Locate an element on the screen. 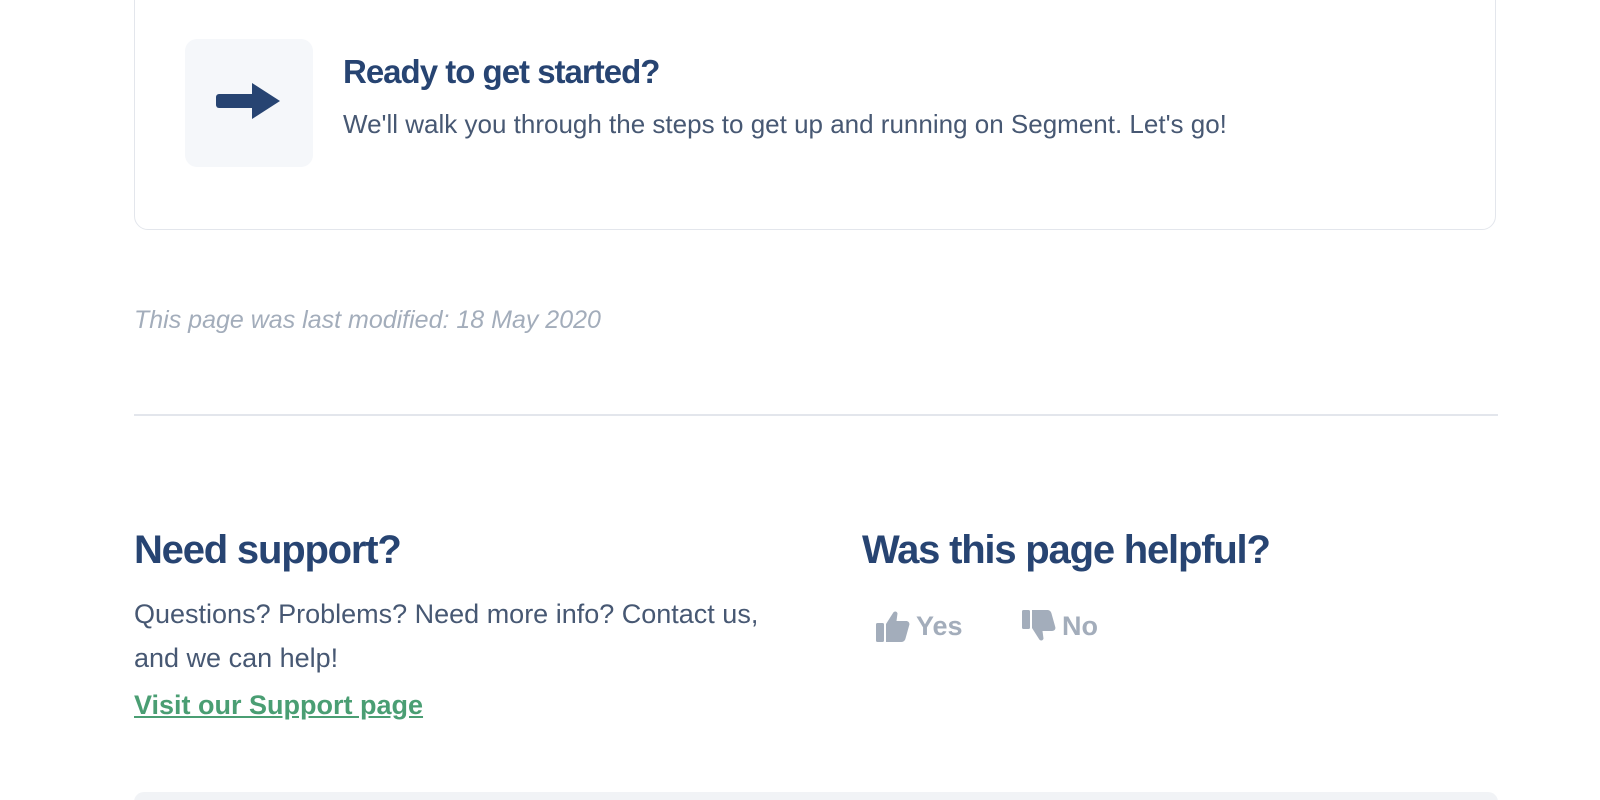 This screenshot has width=1600, height=800. support-page-link: Visit our Support page is located at coordinates (278, 705).